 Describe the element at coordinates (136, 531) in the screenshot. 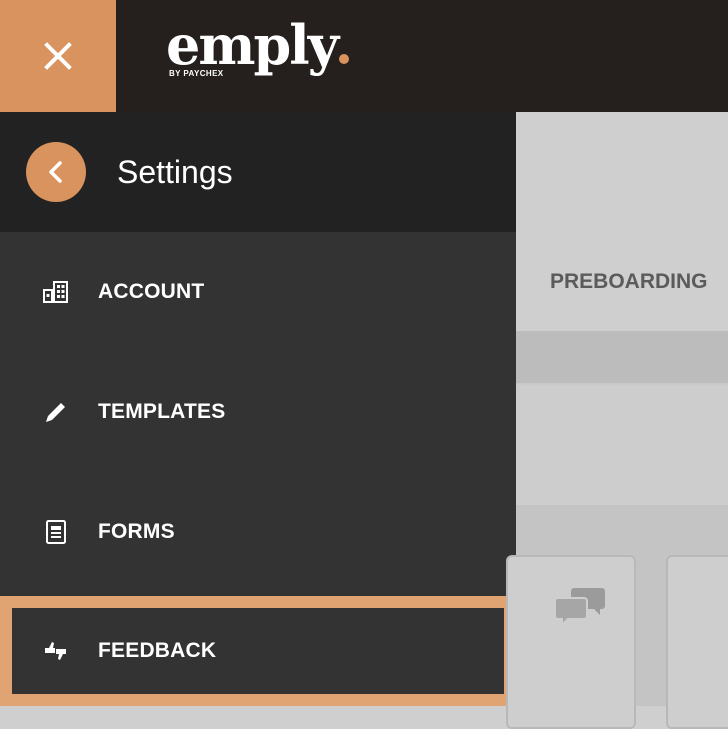

I see `sidebar-item-label: FORMS` at that location.